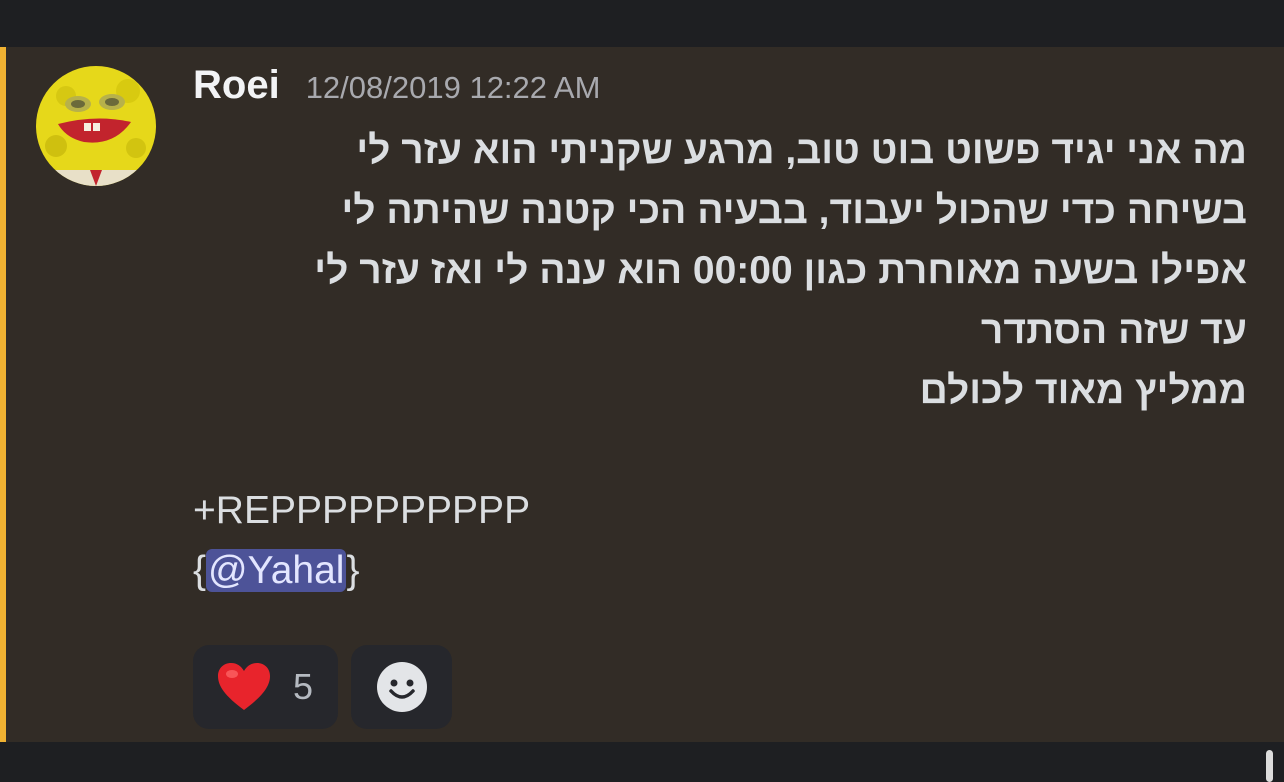  I want to click on add-reaction-icon, so click(401, 687).